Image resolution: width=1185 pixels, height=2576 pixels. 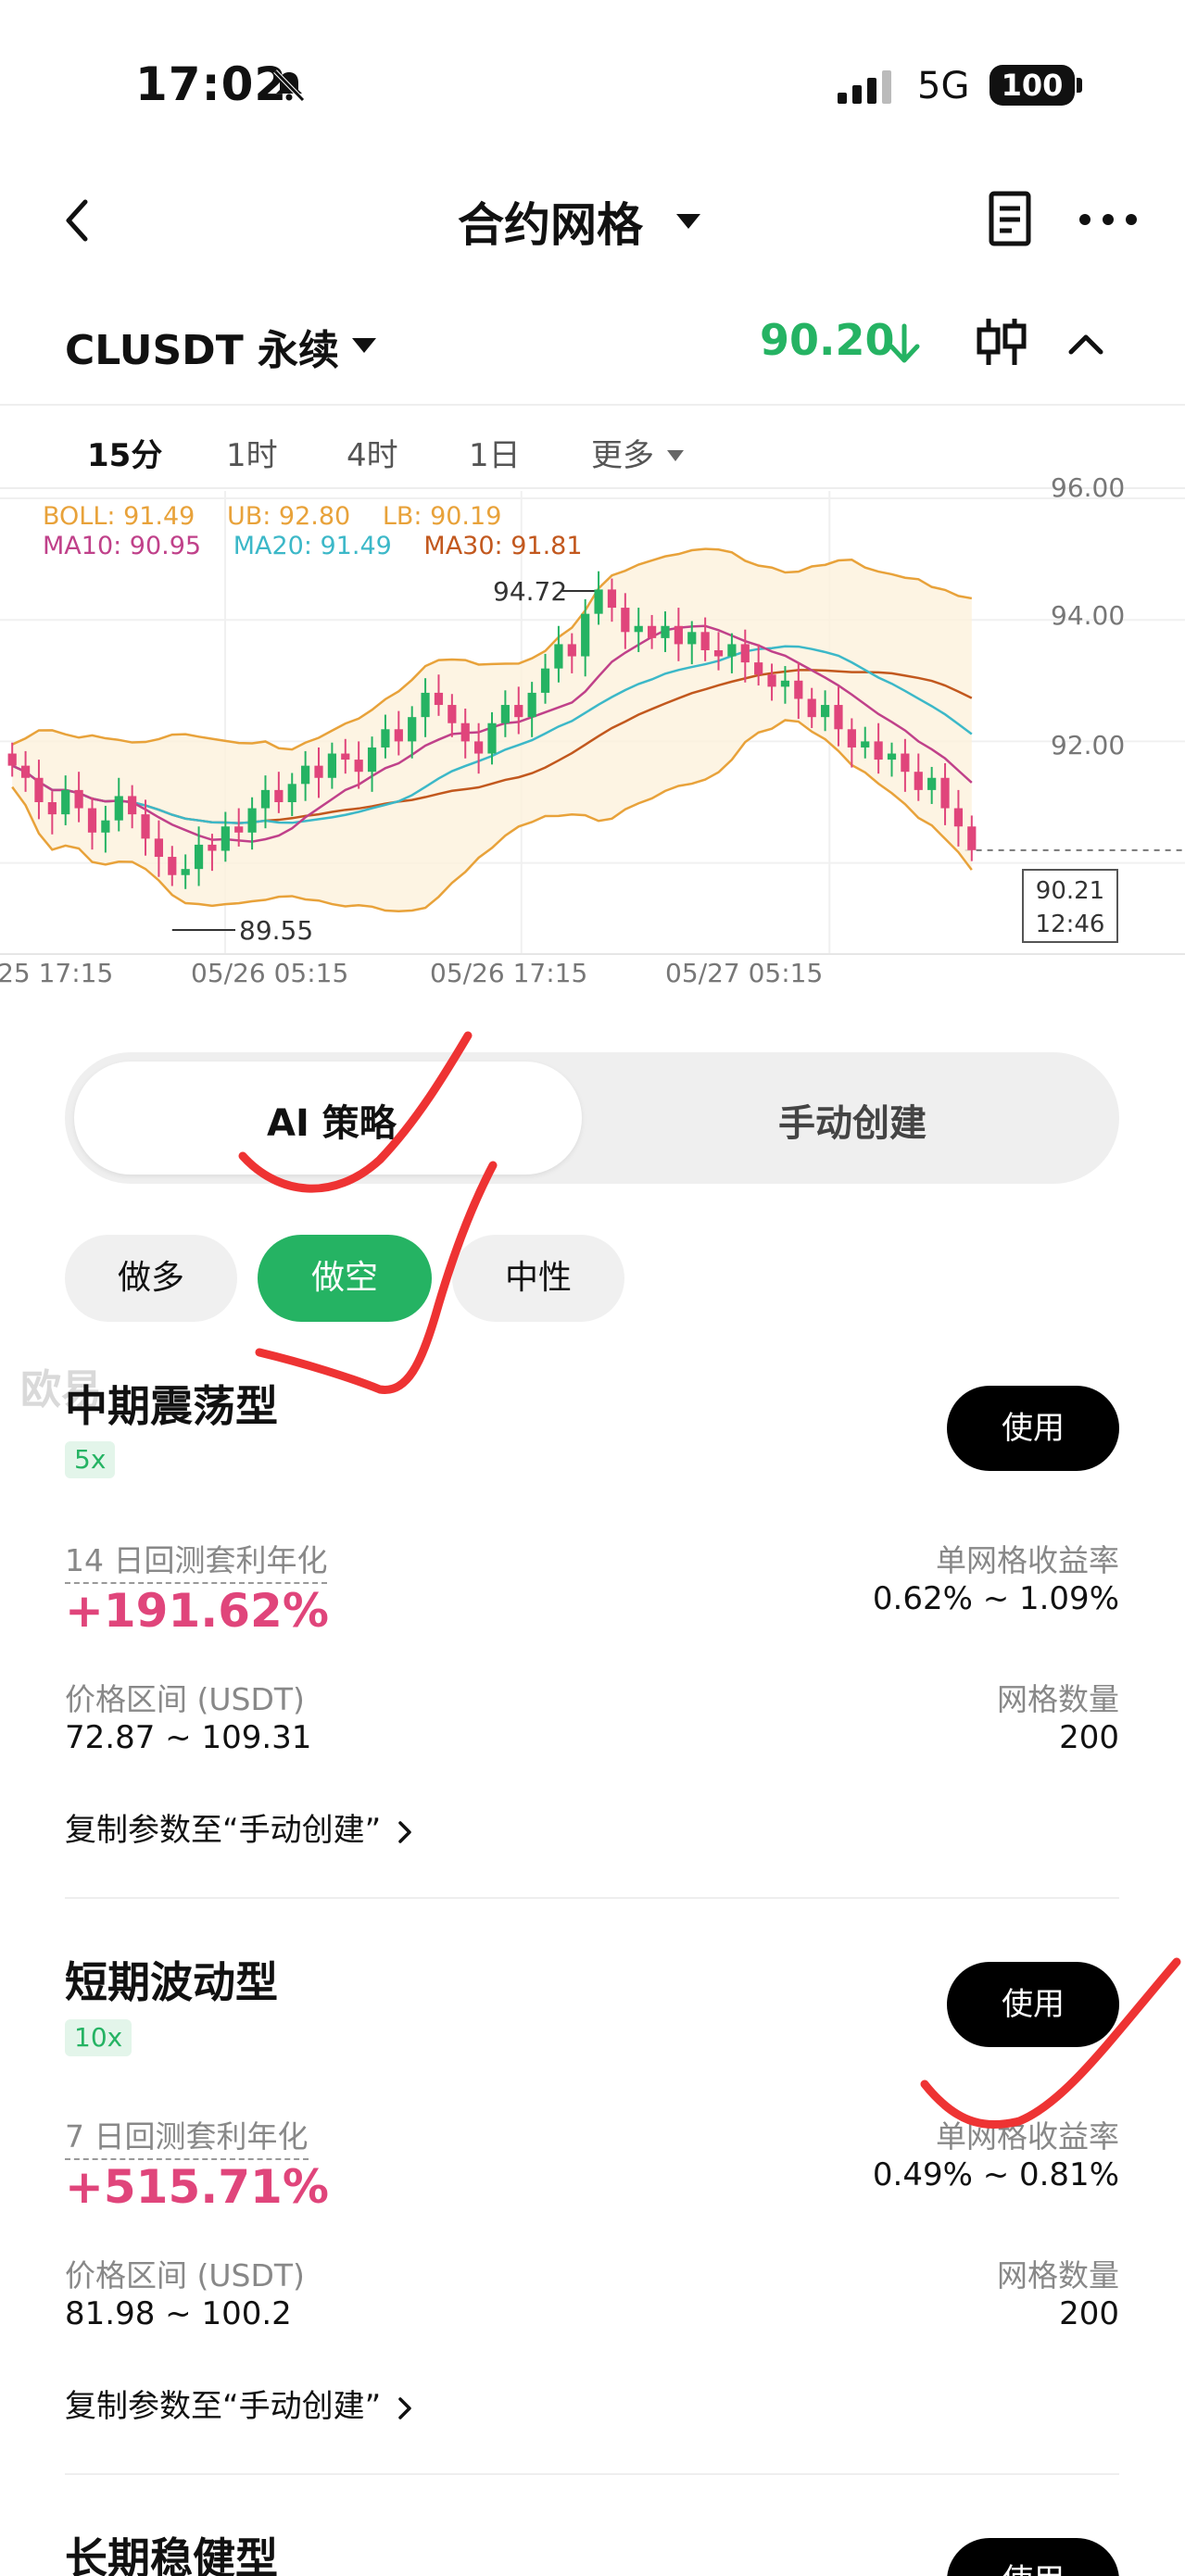 What do you see at coordinates (1089, 615) in the screenshot?
I see `y-tick-94: 94.00` at bounding box center [1089, 615].